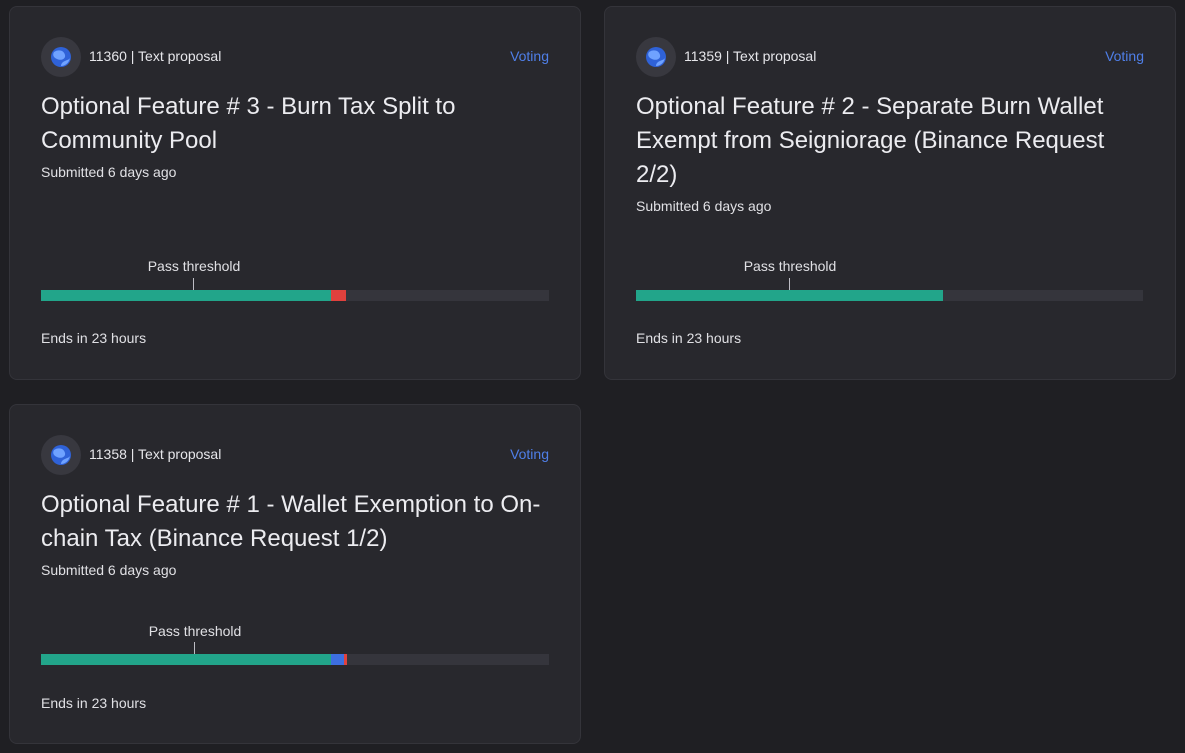 The width and height of the screenshot is (1185, 753). I want to click on proposal-header: 11359 | Text proposal Voting, so click(890, 57).